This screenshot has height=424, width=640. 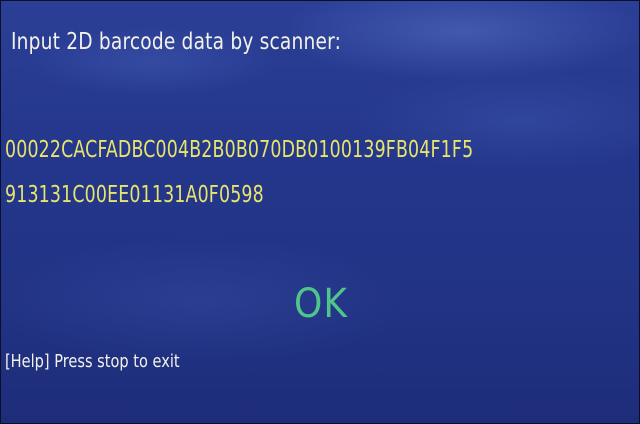 I want to click on scan-status: OK, so click(x=321, y=304).